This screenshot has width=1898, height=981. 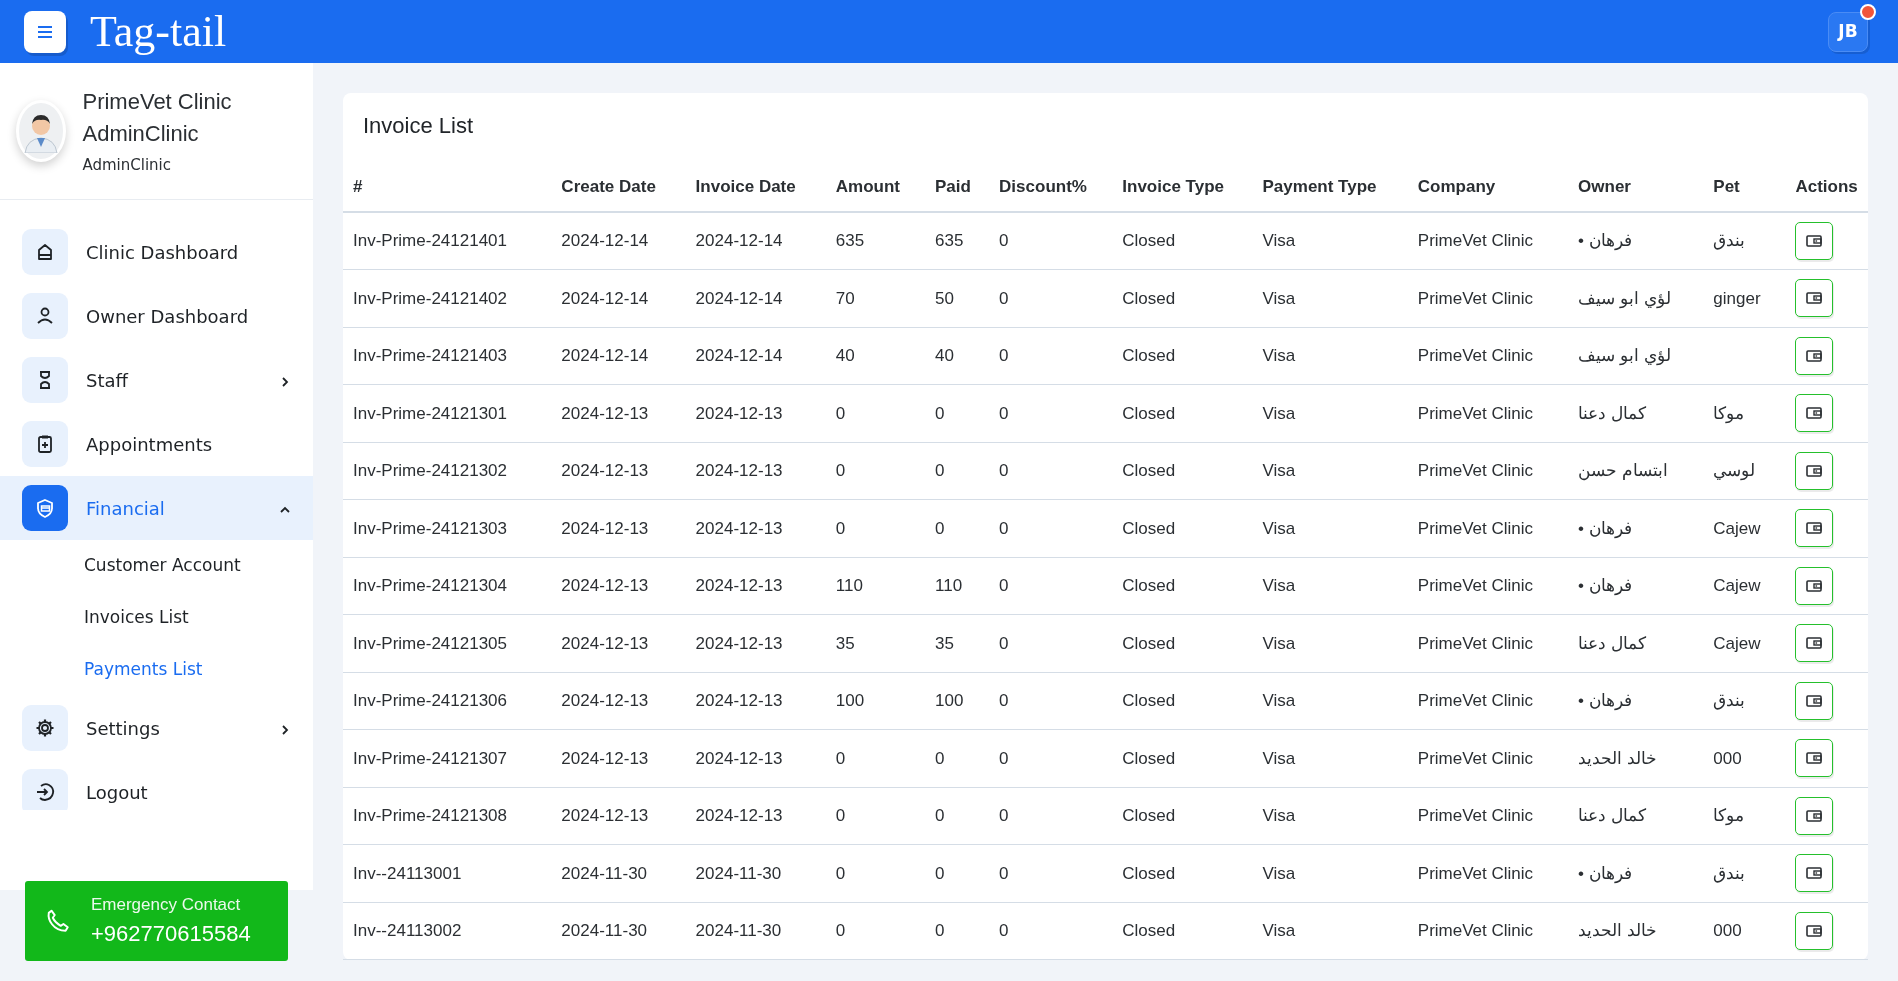 I want to click on table-cell: ginger, so click(x=1737, y=298).